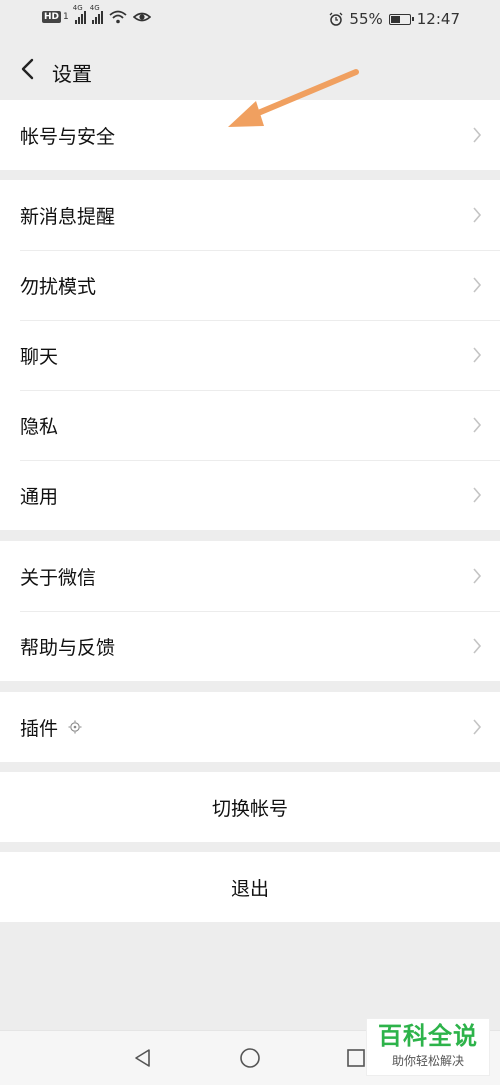 This screenshot has height=1085, width=500. Describe the element at coordinates (75, 727) in the screenshot. I see `plugin-icon` at that location.